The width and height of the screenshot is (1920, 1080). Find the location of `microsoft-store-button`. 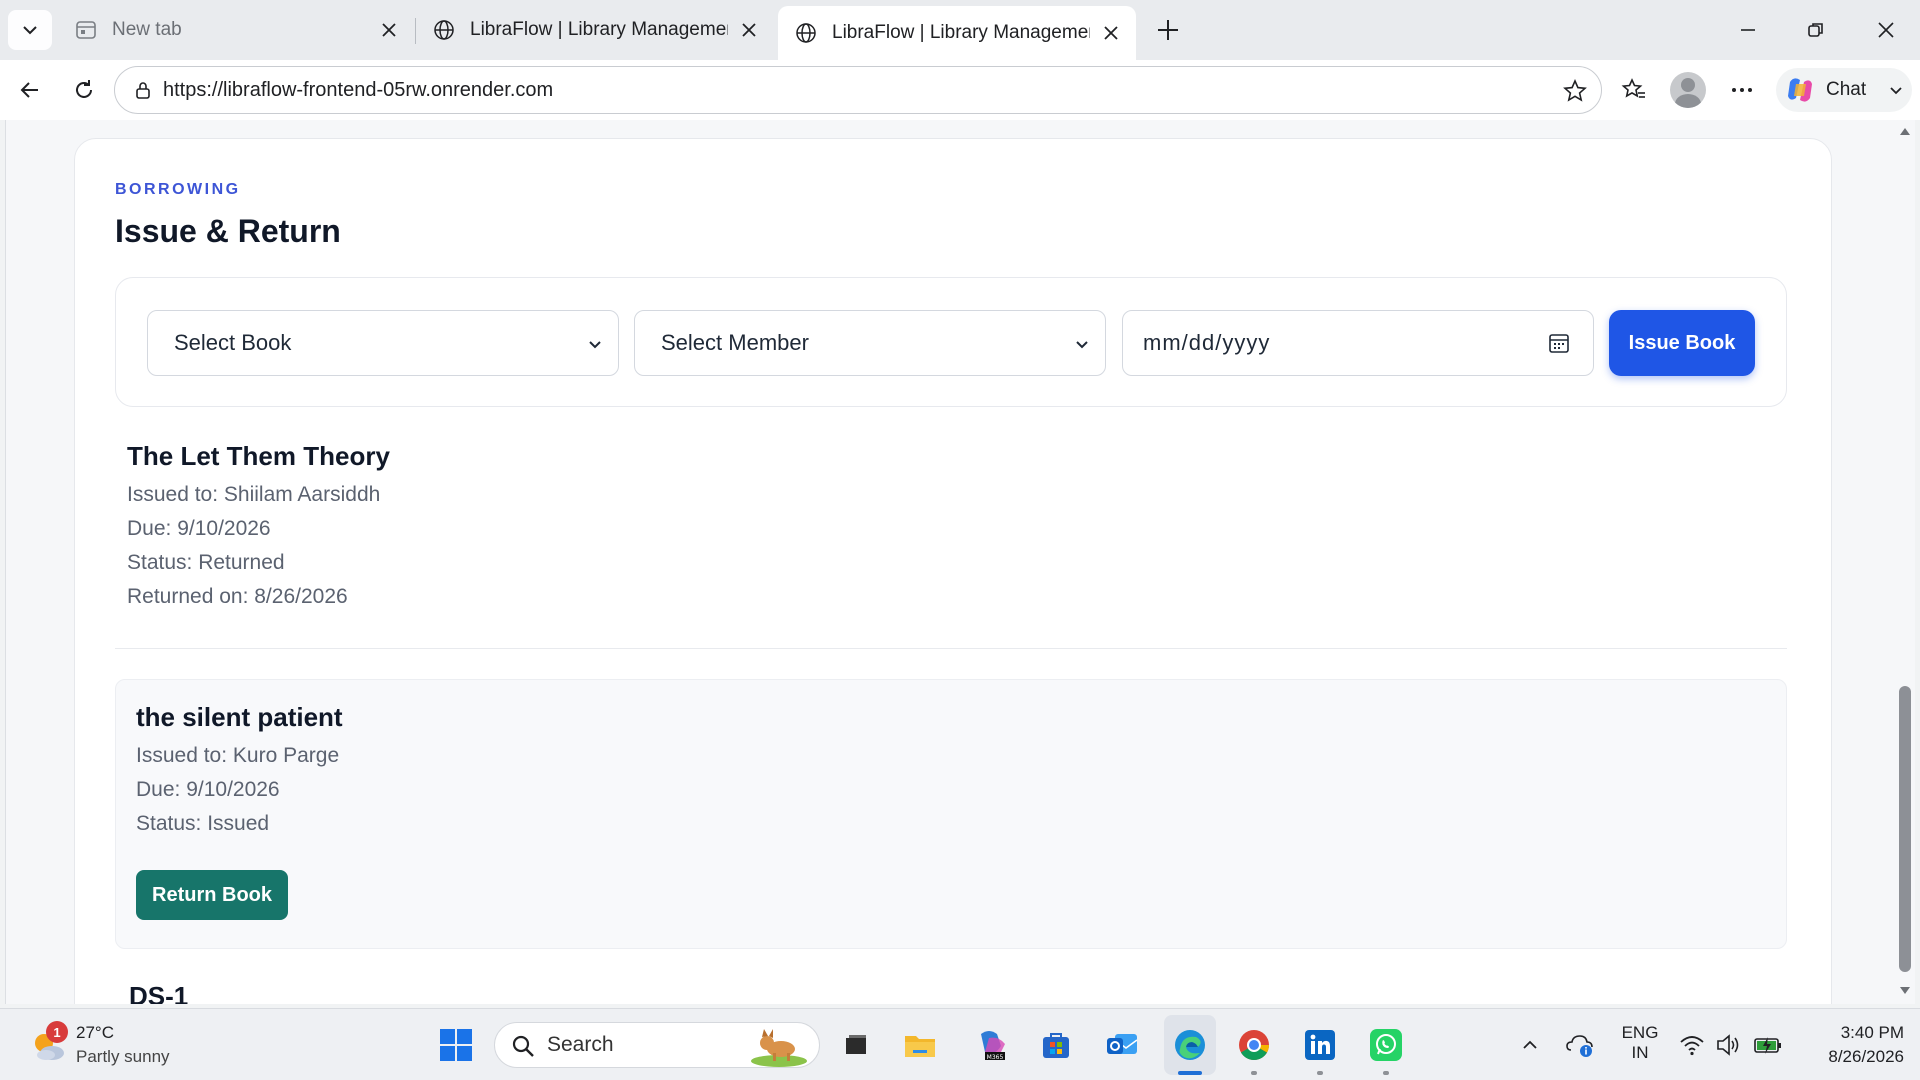

microsoft-store-button is located at coordinates (1056, 1045).